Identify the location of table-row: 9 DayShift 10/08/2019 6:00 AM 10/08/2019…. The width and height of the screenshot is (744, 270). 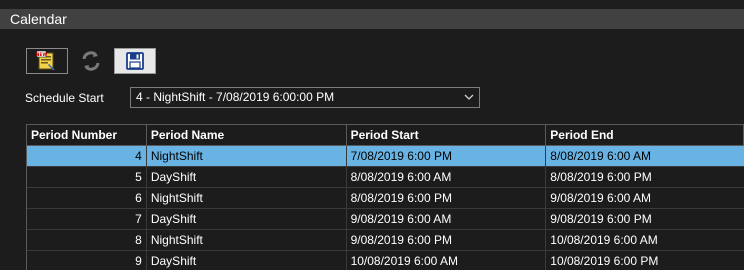
(385, 260).